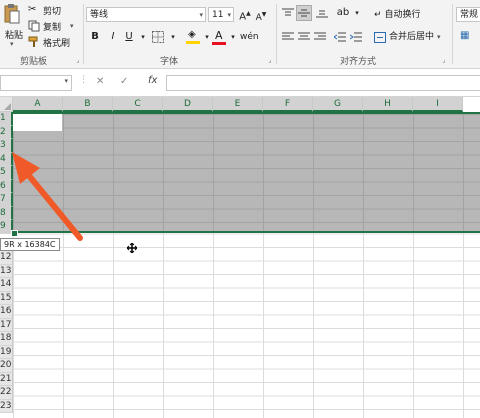  I want to click on number-format-value: 常规, so click(469, 15).